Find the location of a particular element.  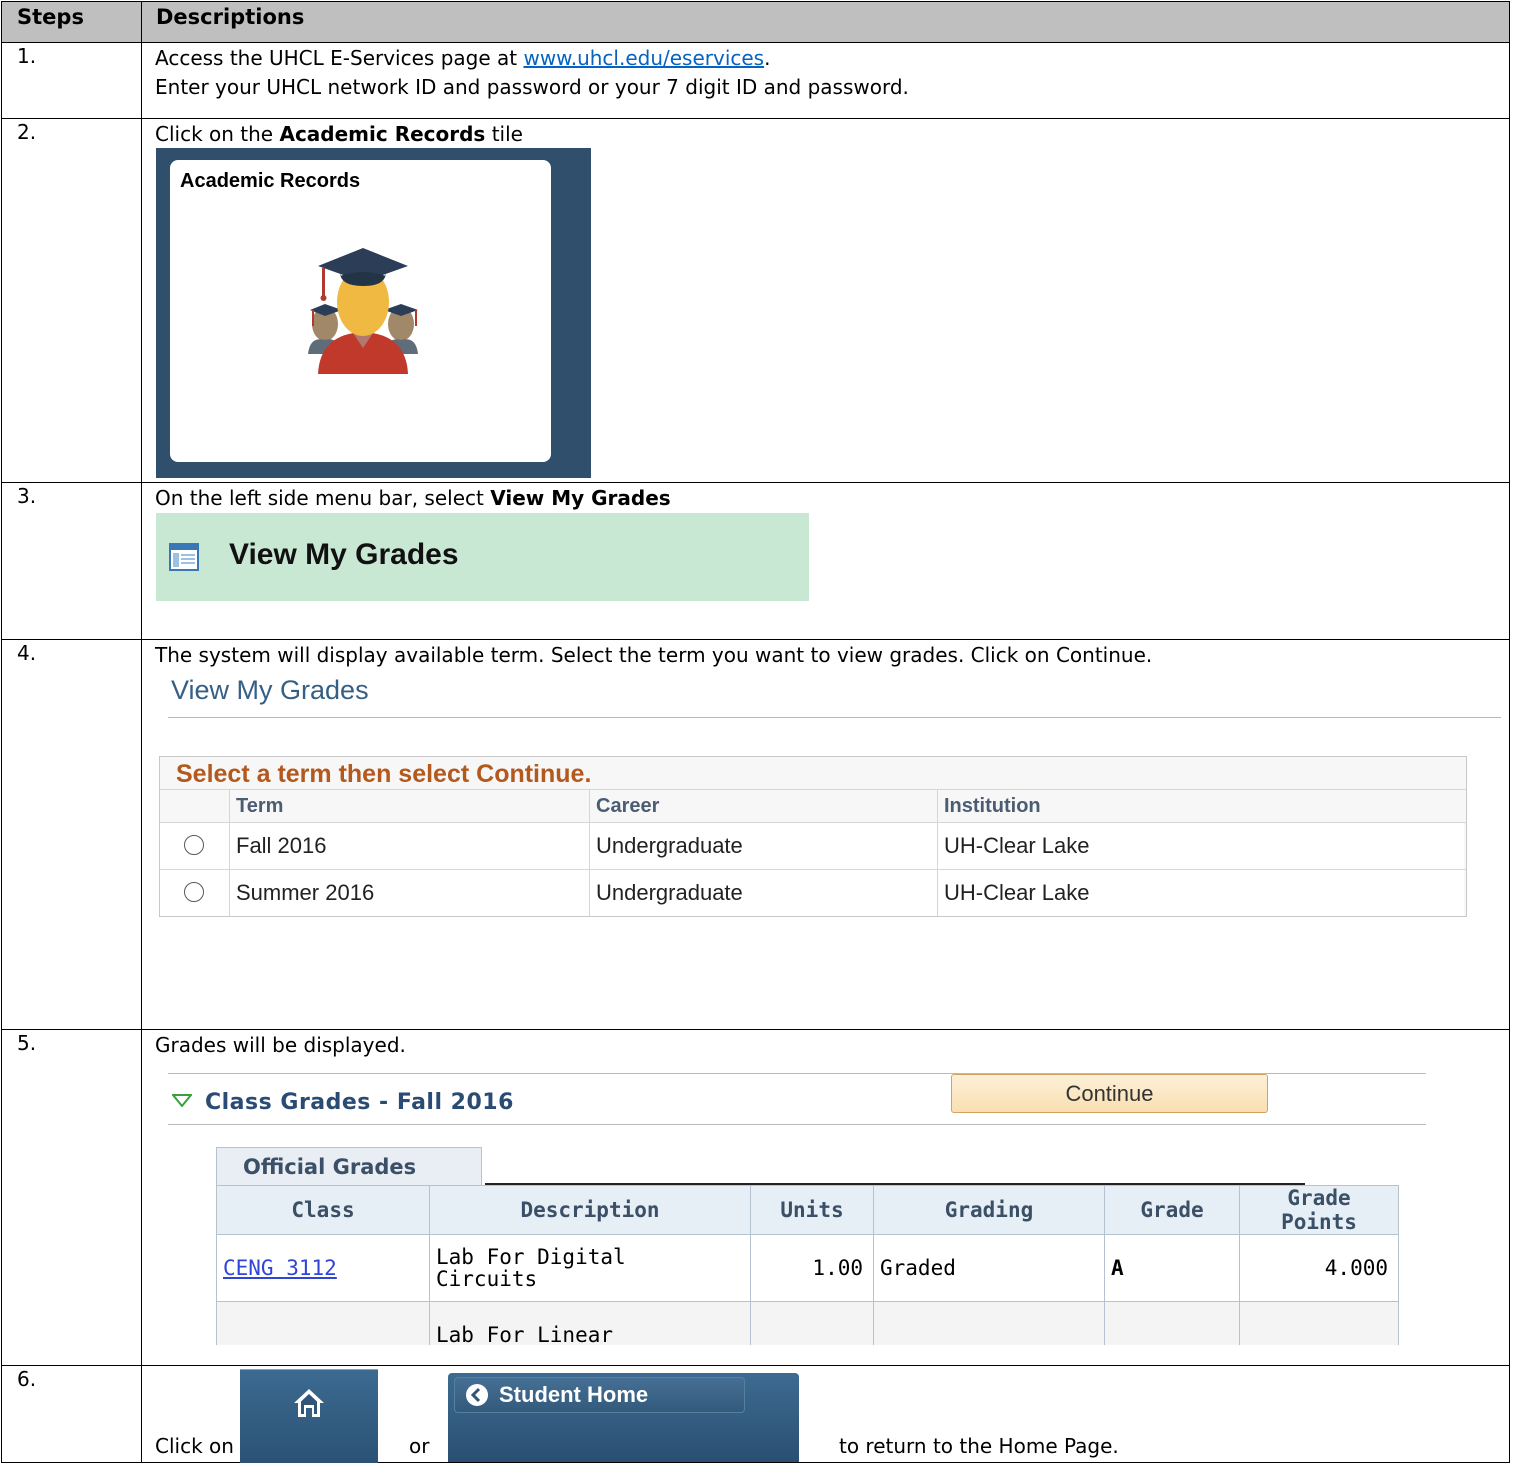

grade-cell is located at coordinates (1172, 1323).